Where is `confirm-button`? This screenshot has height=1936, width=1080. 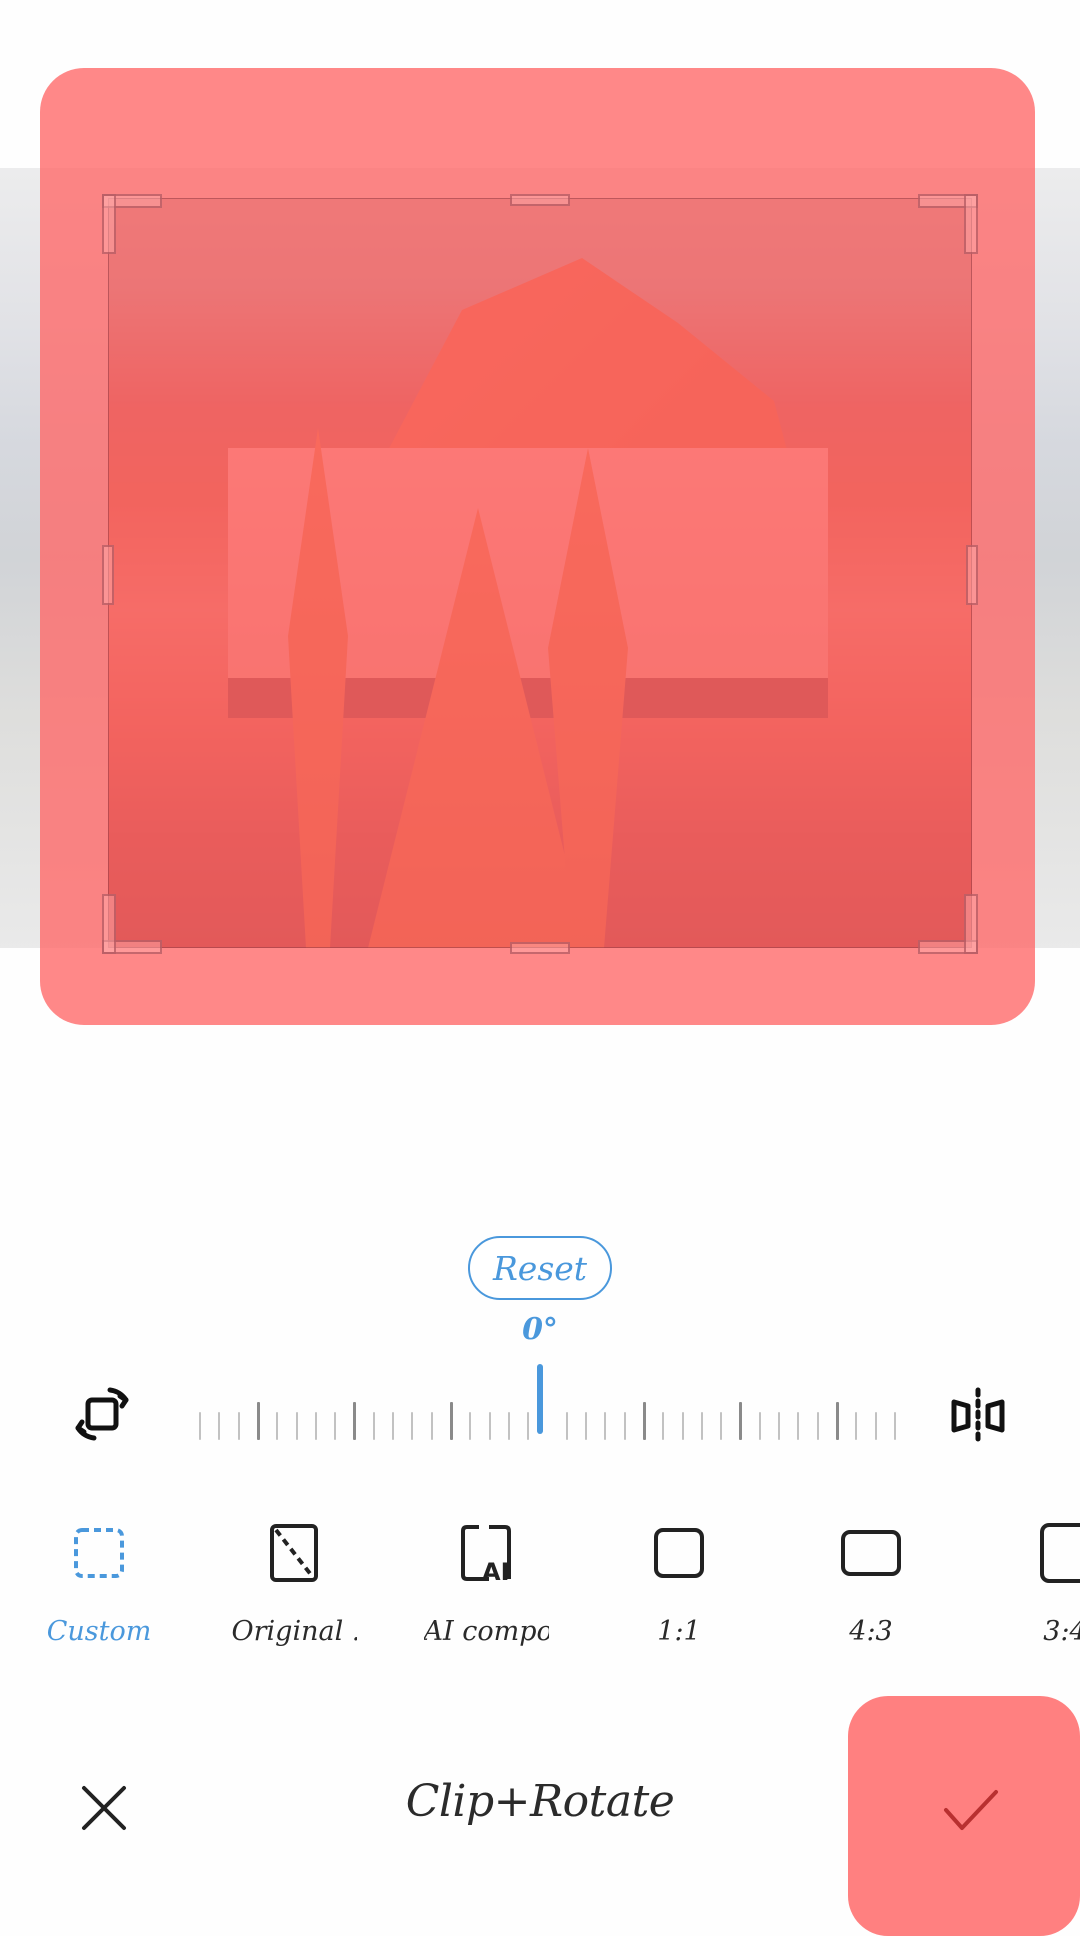 confirm-button is located at coordinates (970, 1810).